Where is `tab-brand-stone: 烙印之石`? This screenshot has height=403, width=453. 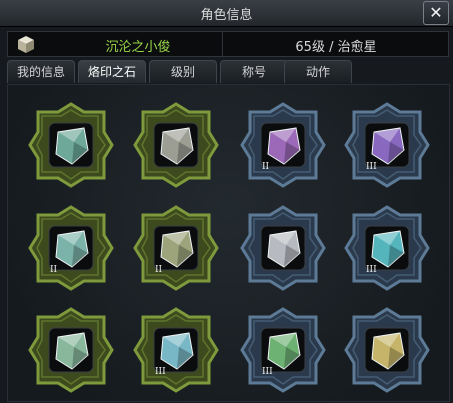 tab-brand-stone: 烙印之石 is located at coordinates (112, 71).